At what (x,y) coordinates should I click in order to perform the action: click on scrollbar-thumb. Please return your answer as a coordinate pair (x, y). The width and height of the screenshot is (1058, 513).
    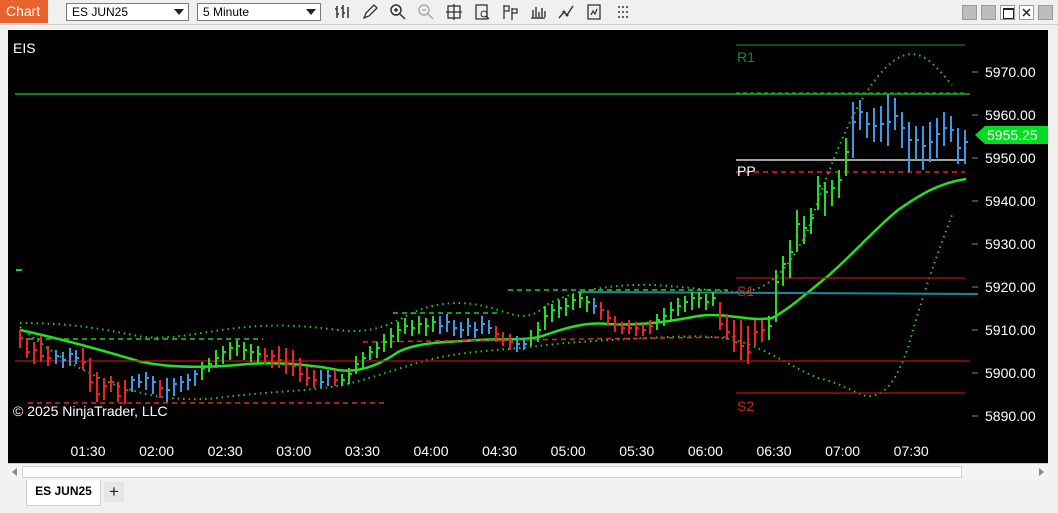
    Looking at the image, I should click on (492, 472).